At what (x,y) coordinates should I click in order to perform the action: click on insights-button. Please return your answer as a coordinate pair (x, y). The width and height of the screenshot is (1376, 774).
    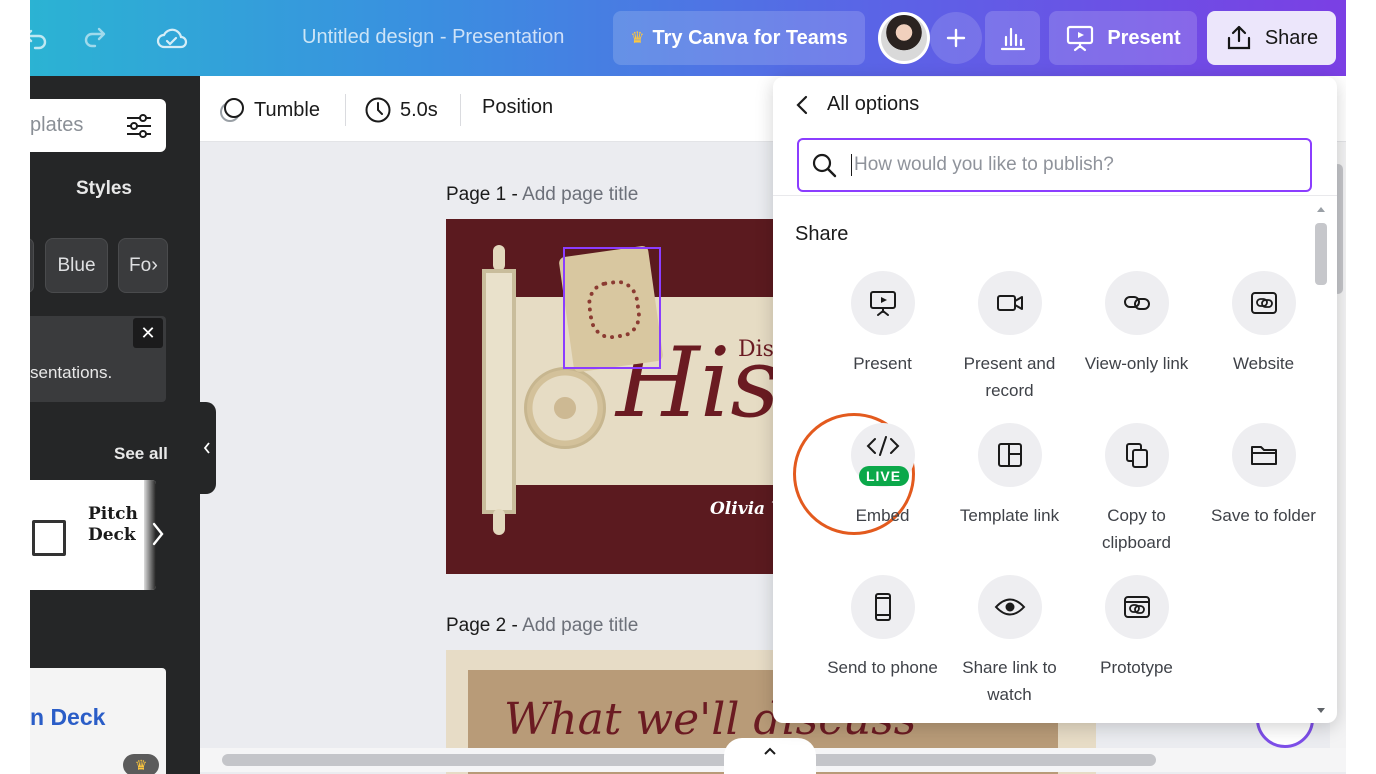
    Looking at the image, I should click on (1012, 38).